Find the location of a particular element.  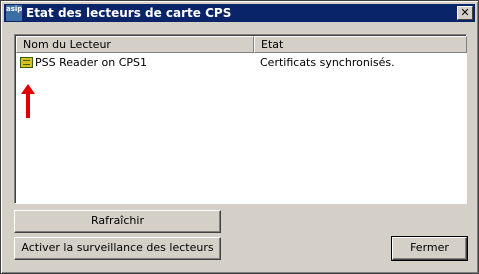

asip-app-icon: asip is located at coordinates (14, 13).